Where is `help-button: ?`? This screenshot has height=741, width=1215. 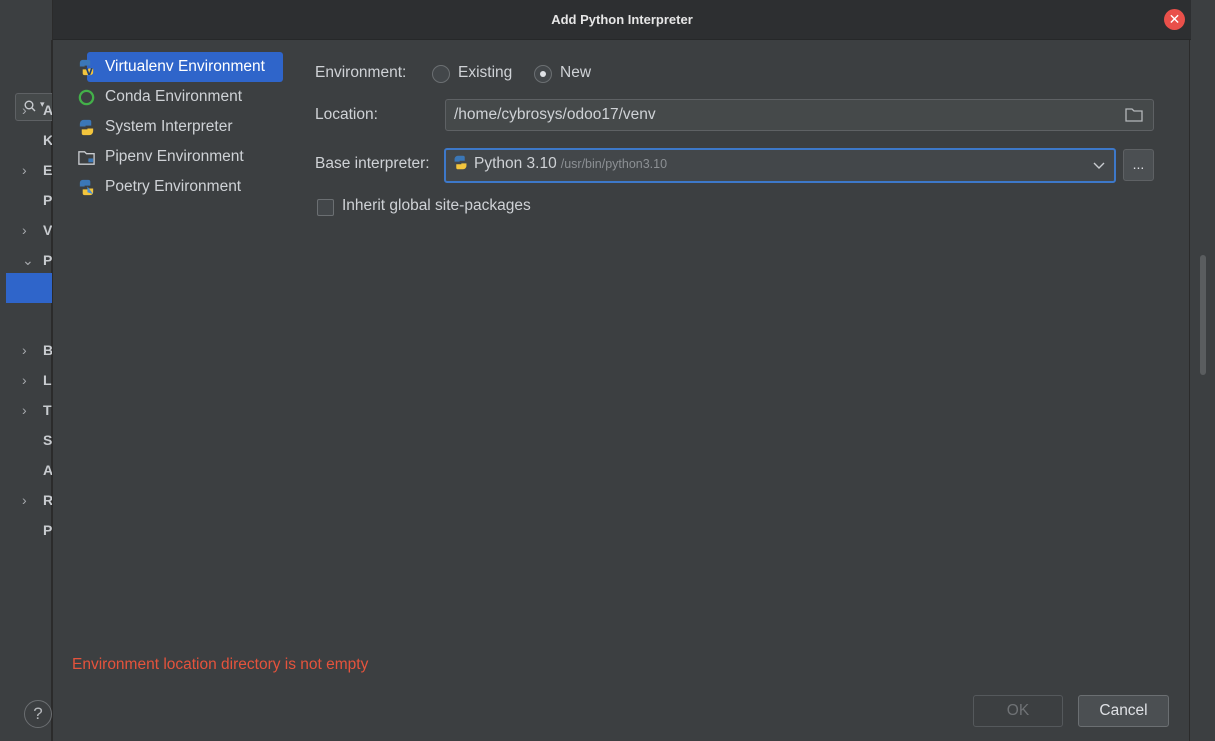
help-button: ? is located at coordinates (38, 714).